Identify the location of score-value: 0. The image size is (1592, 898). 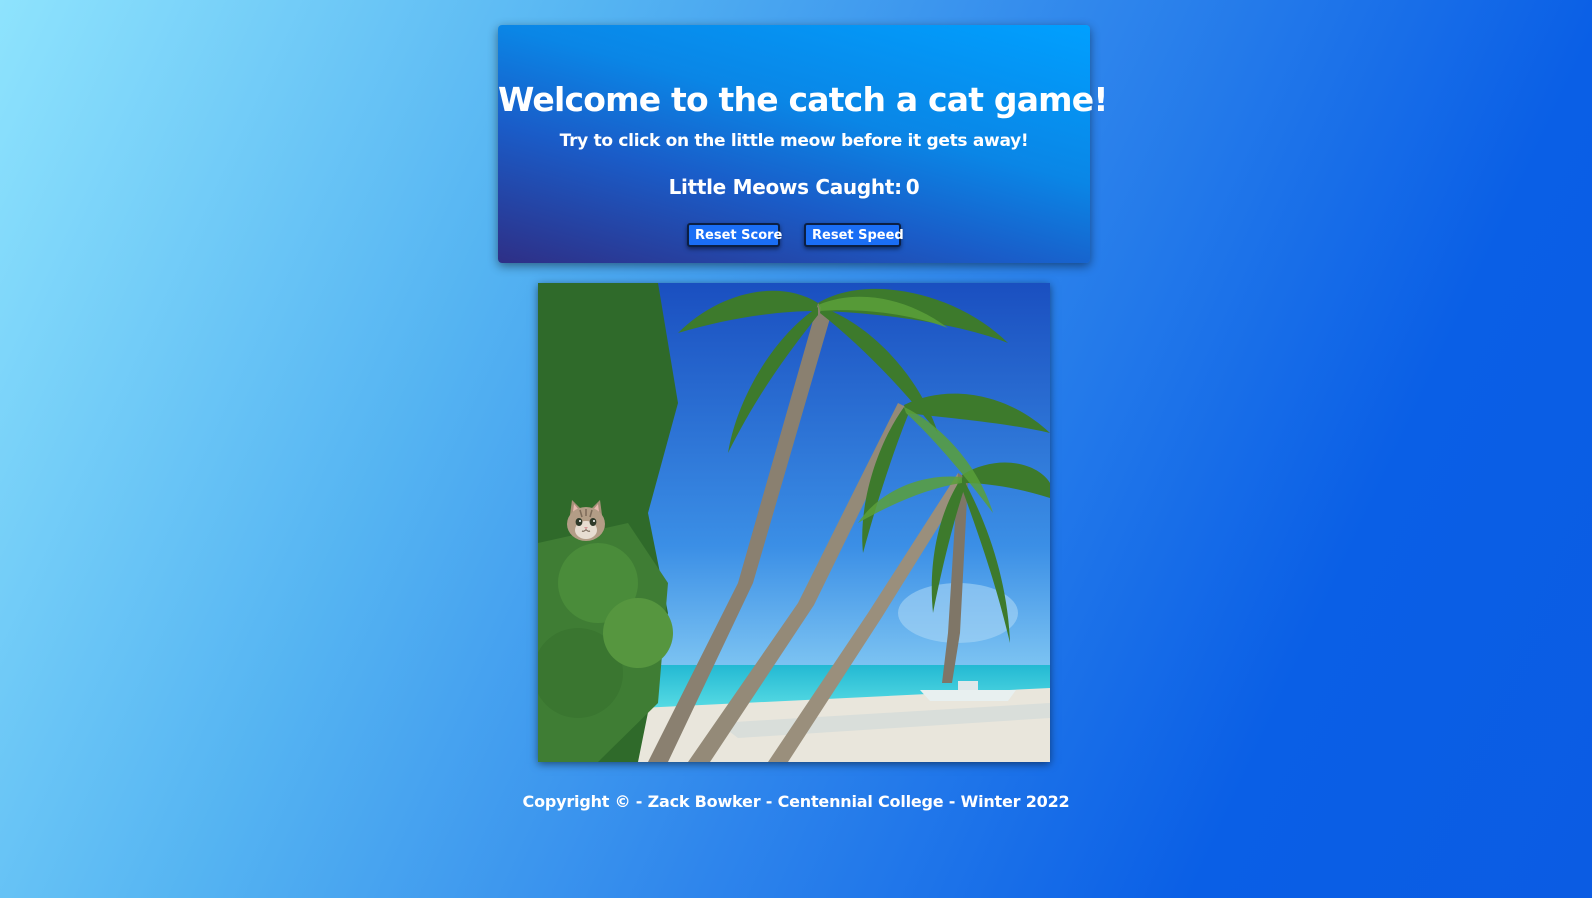
(912, 187).